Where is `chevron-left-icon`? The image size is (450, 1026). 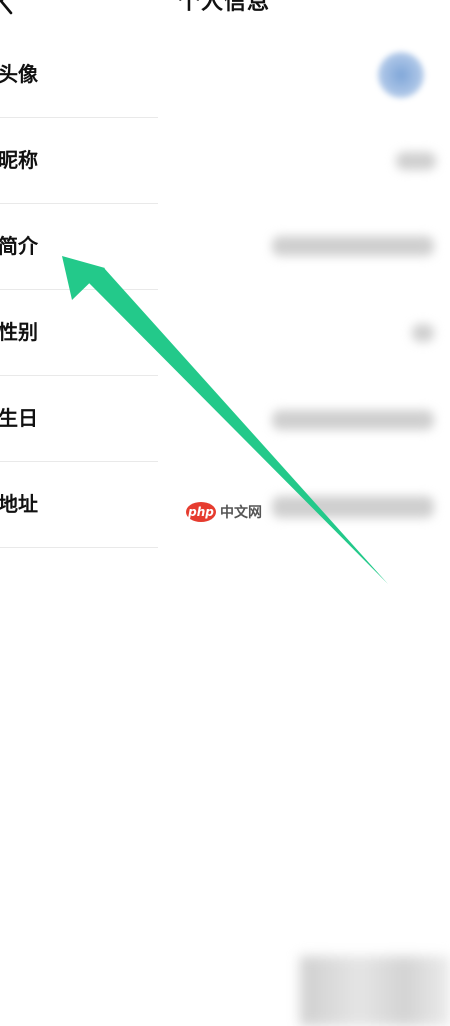 chevron-left-icon is located at coordinates (10, 8).